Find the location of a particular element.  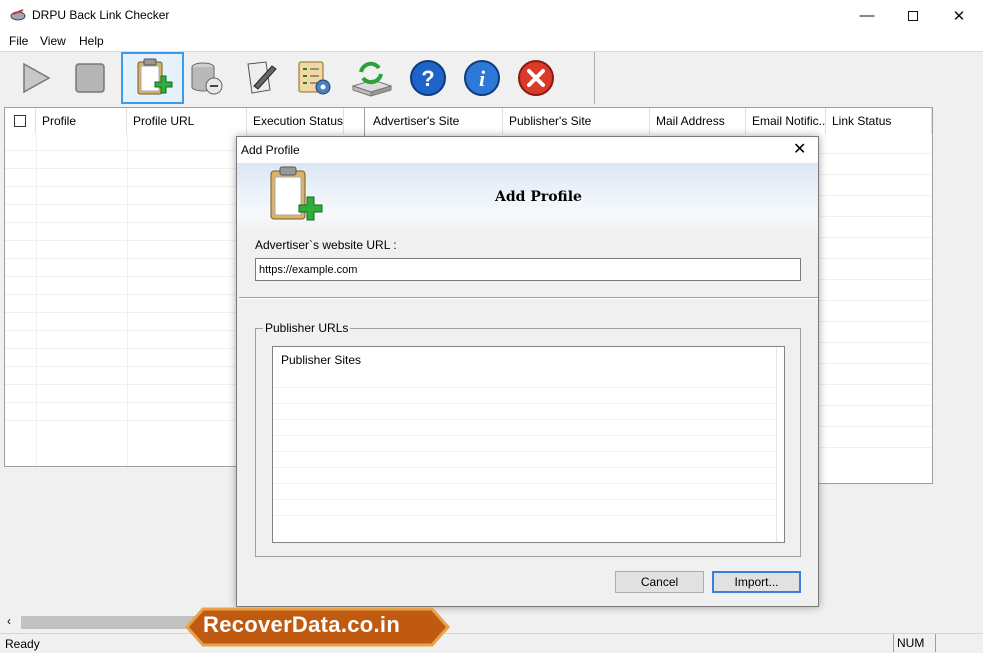

advertiser-url-label: Advertiser`s website URL : is located at coordinates (326, 245).